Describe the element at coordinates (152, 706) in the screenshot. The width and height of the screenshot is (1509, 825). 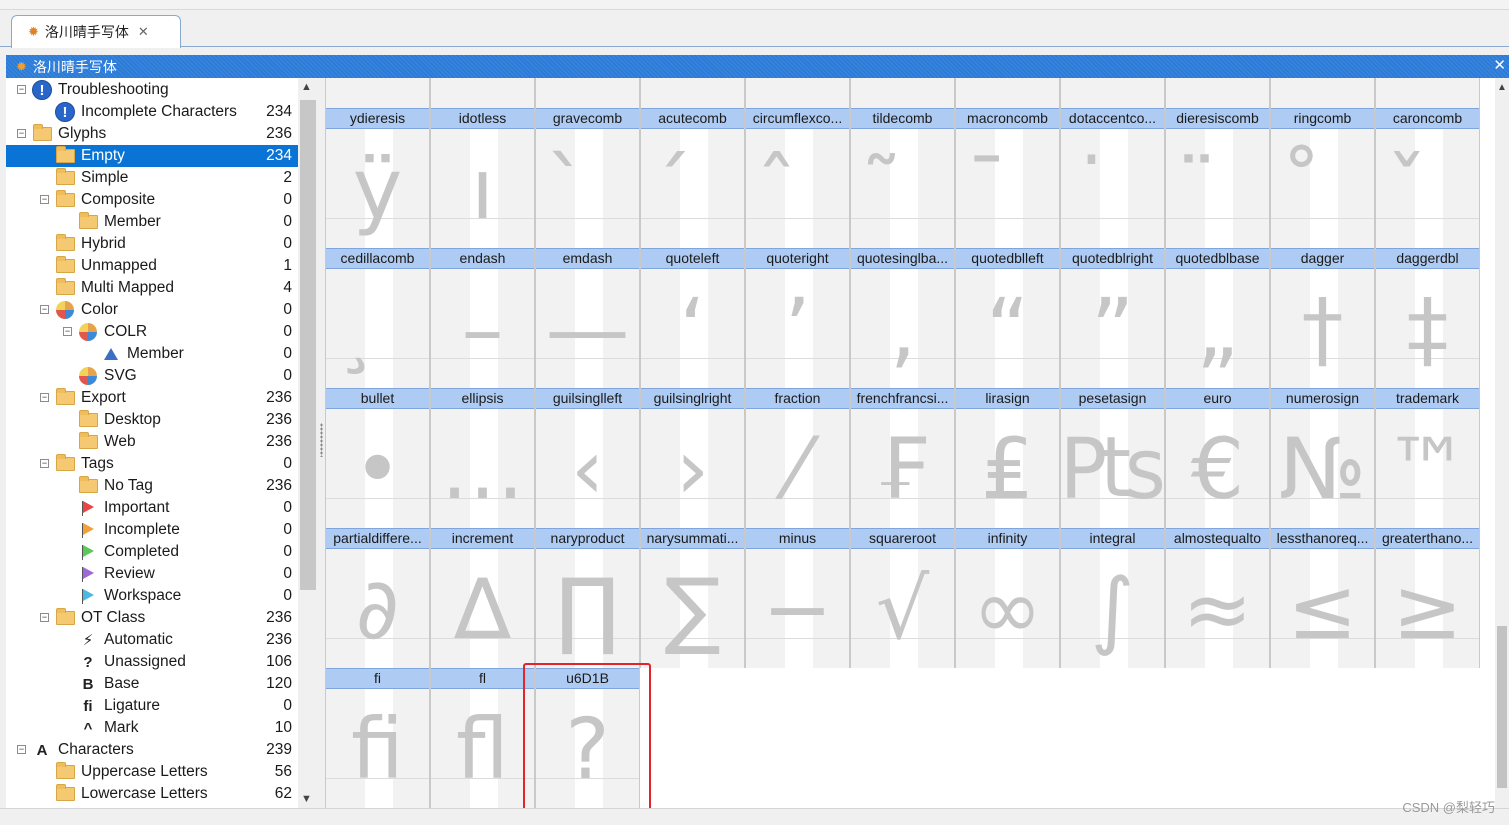
I see `tree-item: ﬁ Ligature 0` at that location.